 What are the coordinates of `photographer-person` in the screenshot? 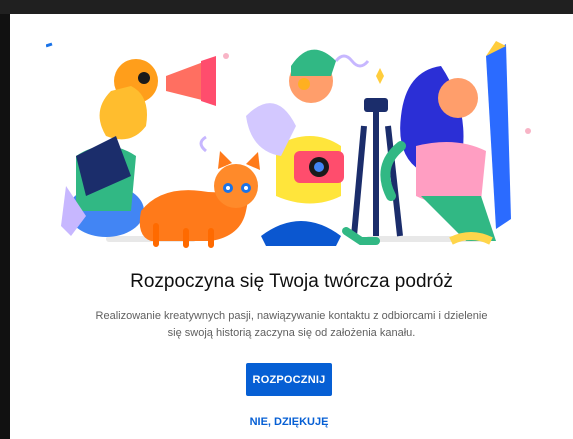 It's located at (324, 147).